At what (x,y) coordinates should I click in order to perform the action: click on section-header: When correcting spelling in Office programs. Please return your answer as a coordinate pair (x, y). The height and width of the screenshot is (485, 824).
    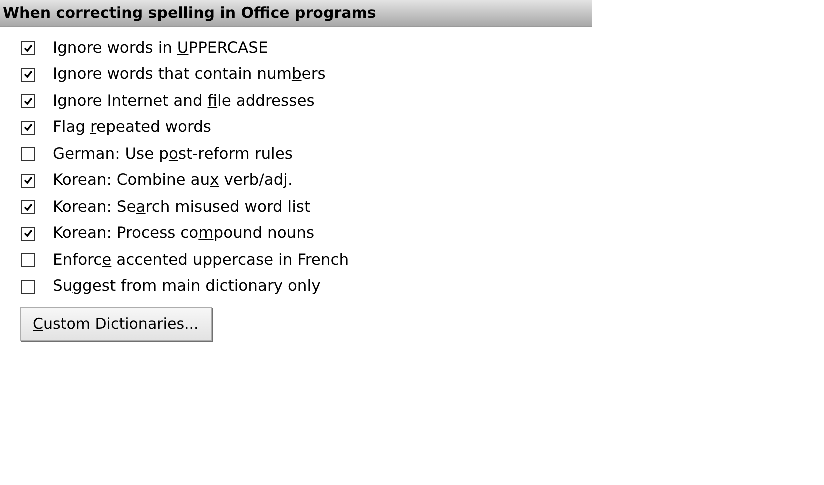
    Looking at the image, I should click on (296, 13).